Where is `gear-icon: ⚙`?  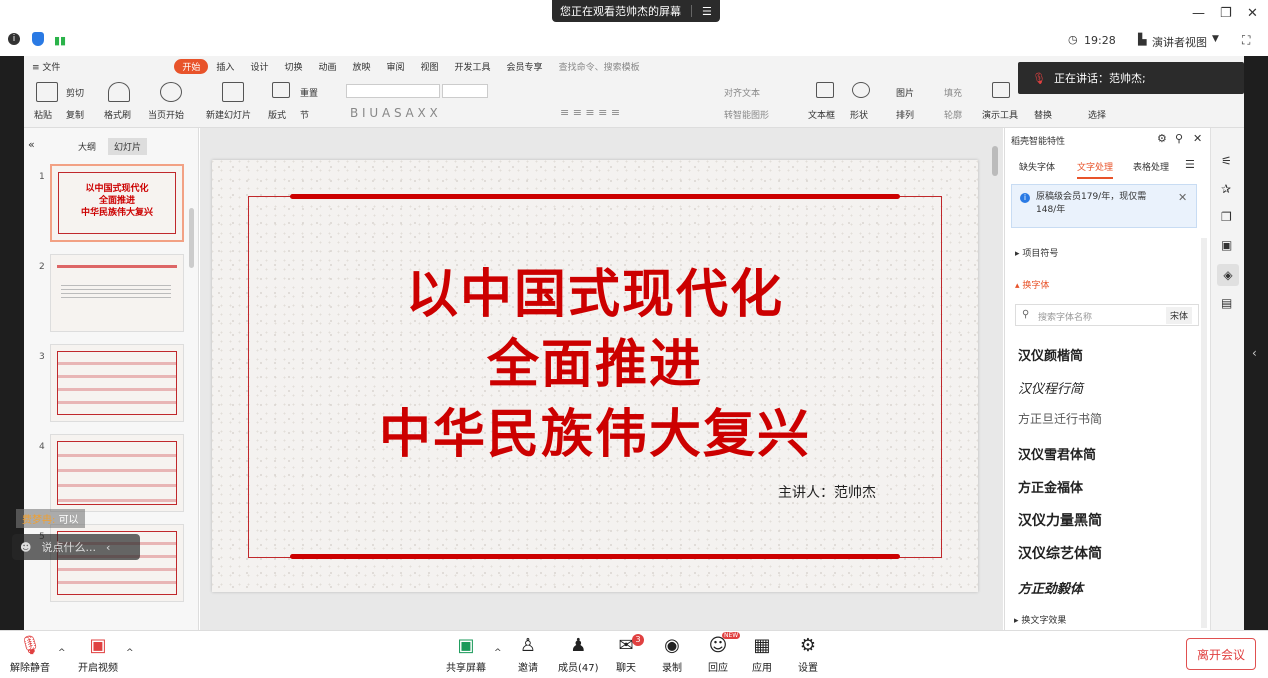 gear-icon: ⚙ is located at coordinates (1162, 138).